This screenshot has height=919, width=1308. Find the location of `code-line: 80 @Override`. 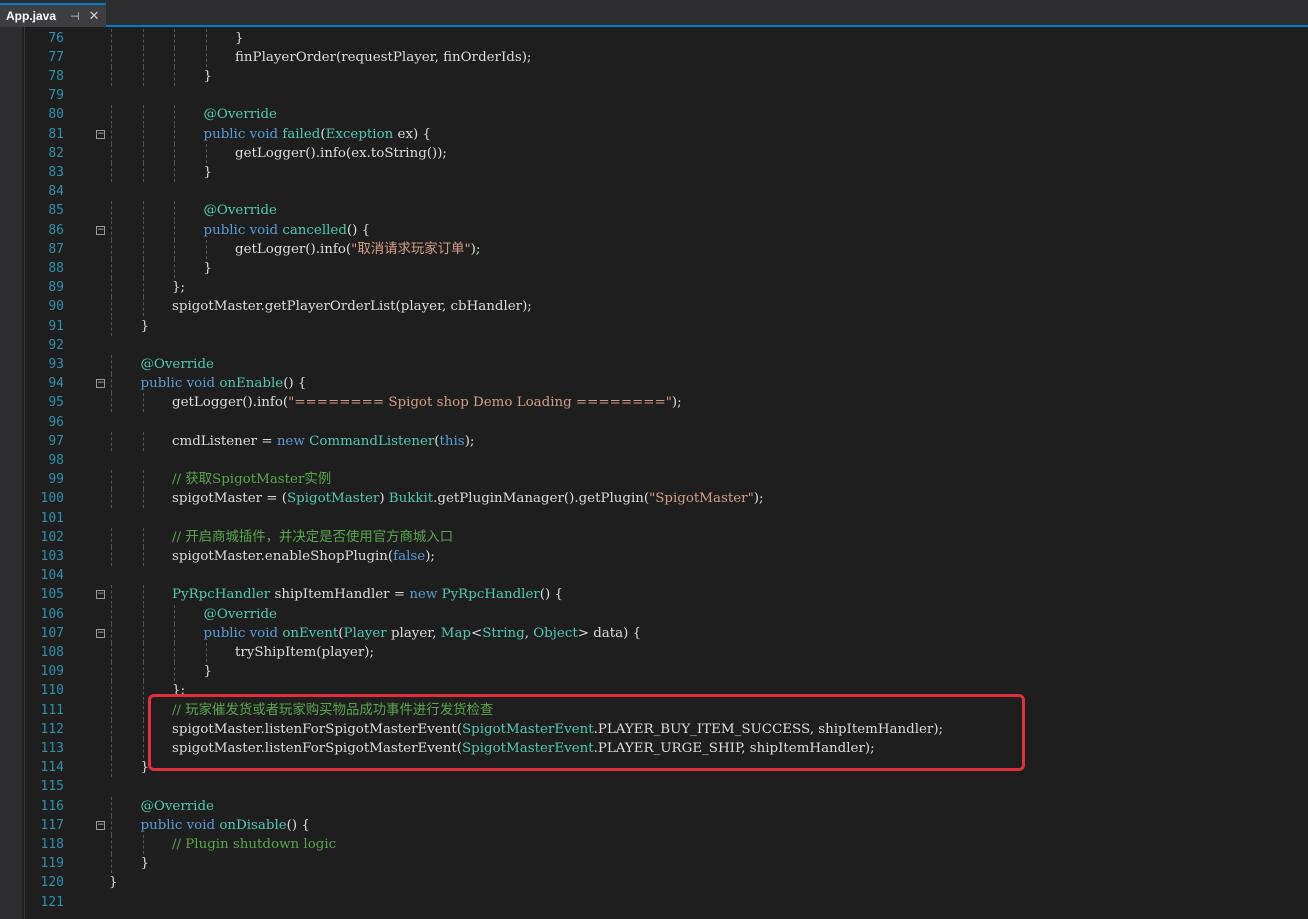

code-line: 80 @Override is located at coordinates (654, 115).